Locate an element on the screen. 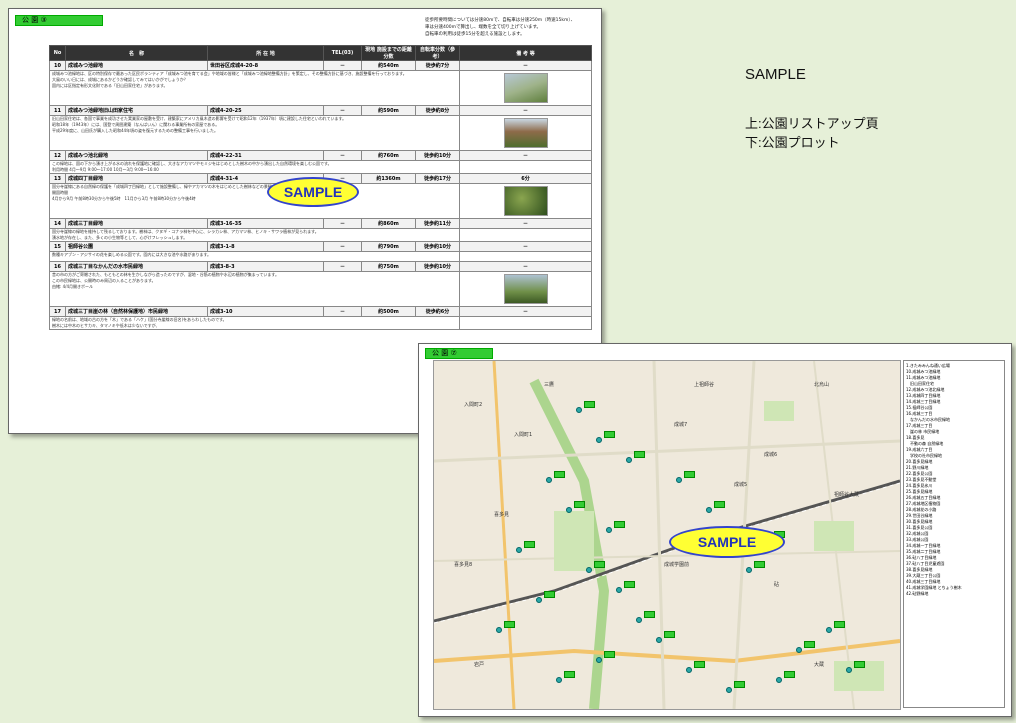 The height and width of the screenshot is (723, 1016). table-cell: 成城みつ池北緑地 is located at coordinates (136, 155).